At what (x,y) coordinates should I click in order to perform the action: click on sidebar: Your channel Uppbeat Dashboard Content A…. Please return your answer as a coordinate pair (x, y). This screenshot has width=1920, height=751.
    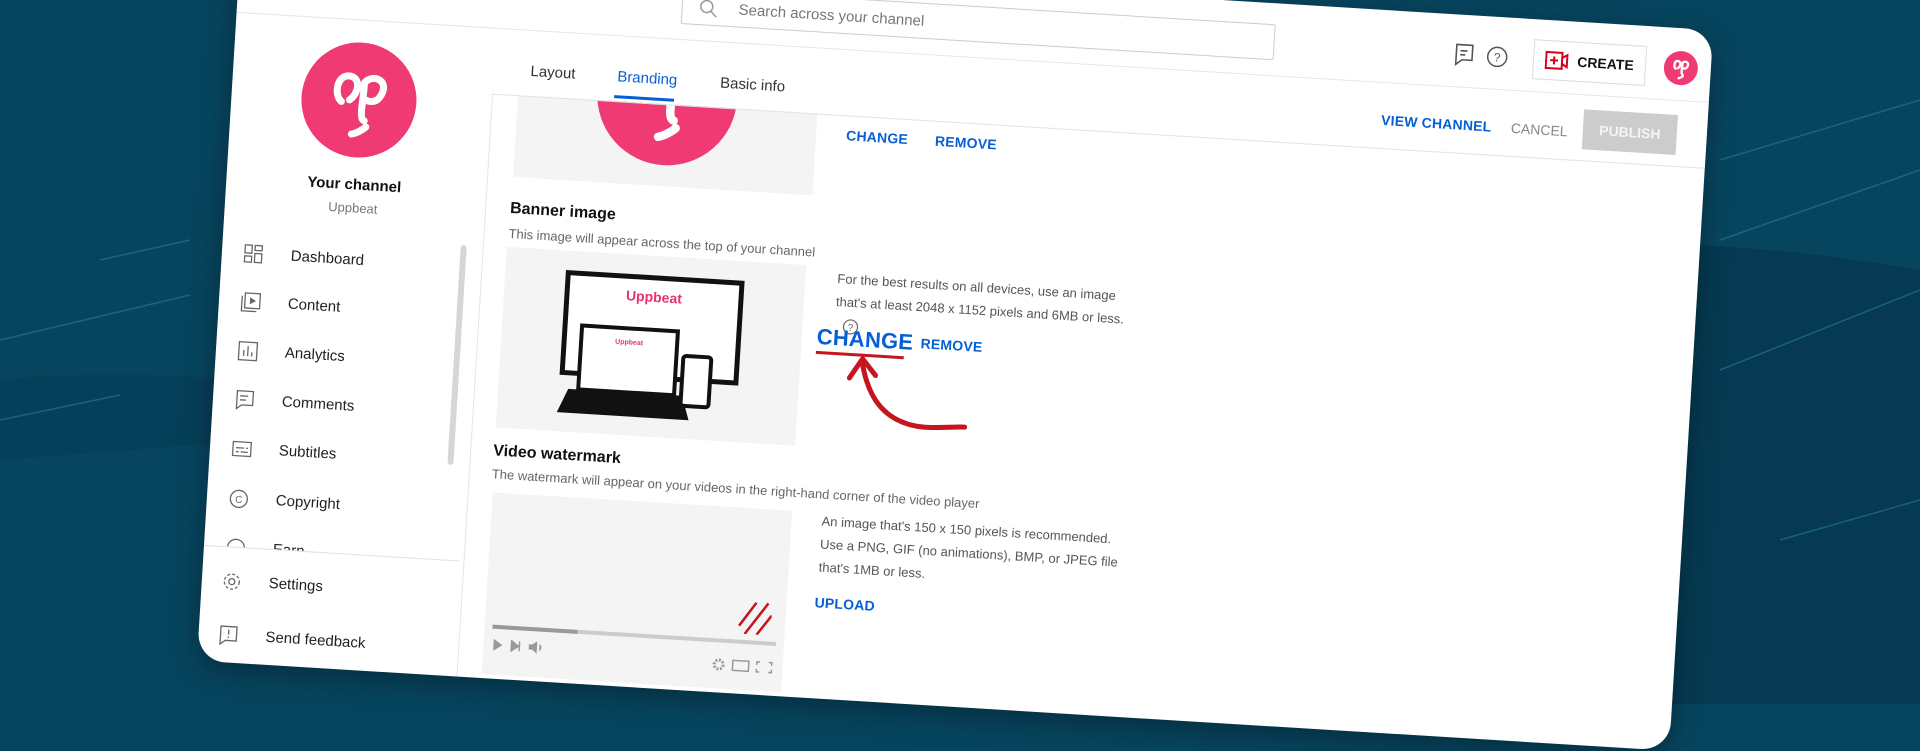
    Looking at the image, I should click on (347, 345).